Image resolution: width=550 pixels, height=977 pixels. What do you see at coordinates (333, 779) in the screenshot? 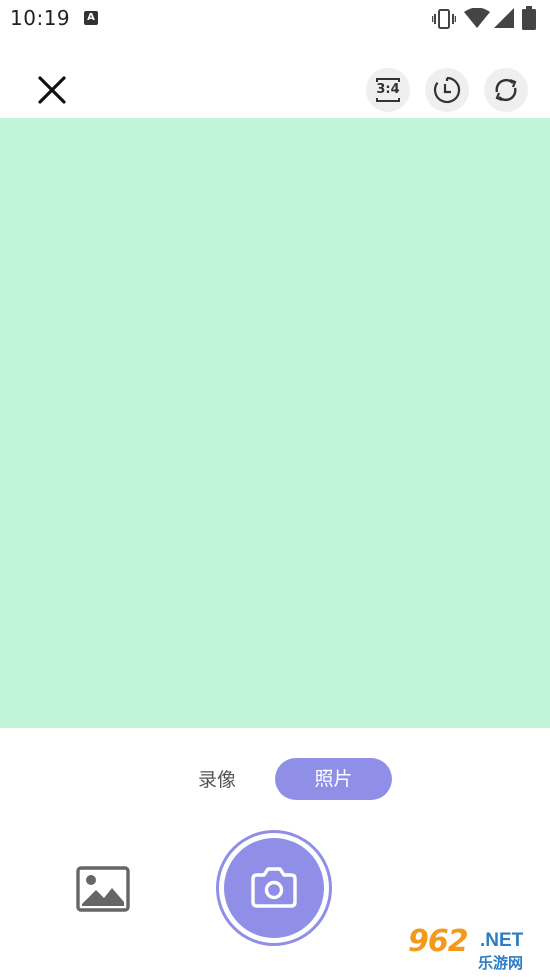
I see `mode-photo-tab: 照片` at bounding box center [333, 779].